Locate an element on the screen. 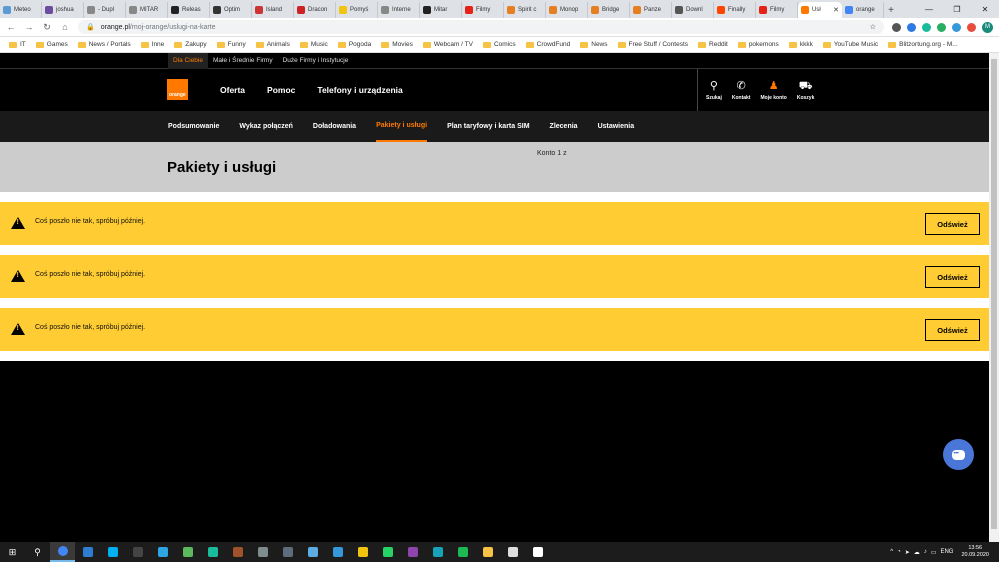 The image size is (999, 562). browser-tab: Bridge is located at coordinates (609, 10).